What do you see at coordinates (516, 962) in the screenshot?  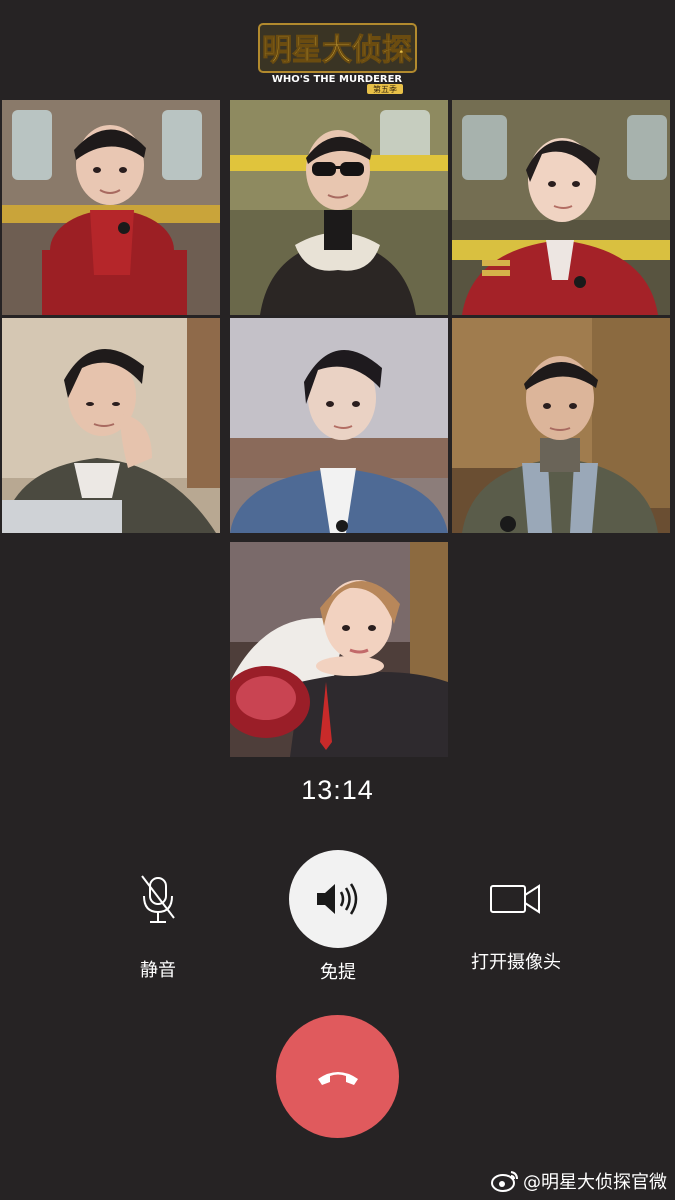 I see `camera-label: 打开摄像头` at bounding box center [516, 962].